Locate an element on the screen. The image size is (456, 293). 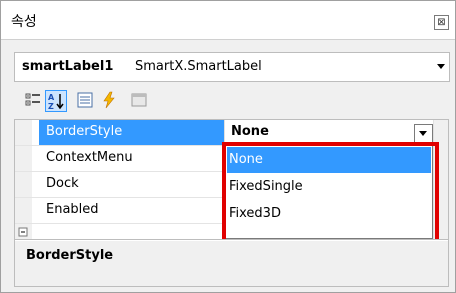
alphabetical-sort-icon: A Z is located at coordinates (56, 102).